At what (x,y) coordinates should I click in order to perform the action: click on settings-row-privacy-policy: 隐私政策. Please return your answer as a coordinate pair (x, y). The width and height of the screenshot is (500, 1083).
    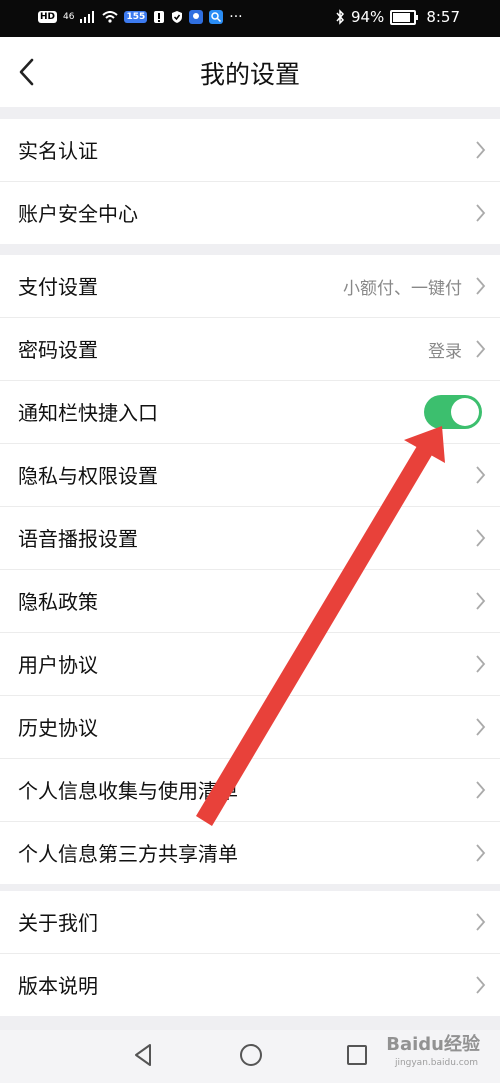
    Looking at the image, I should click on (250, 601).